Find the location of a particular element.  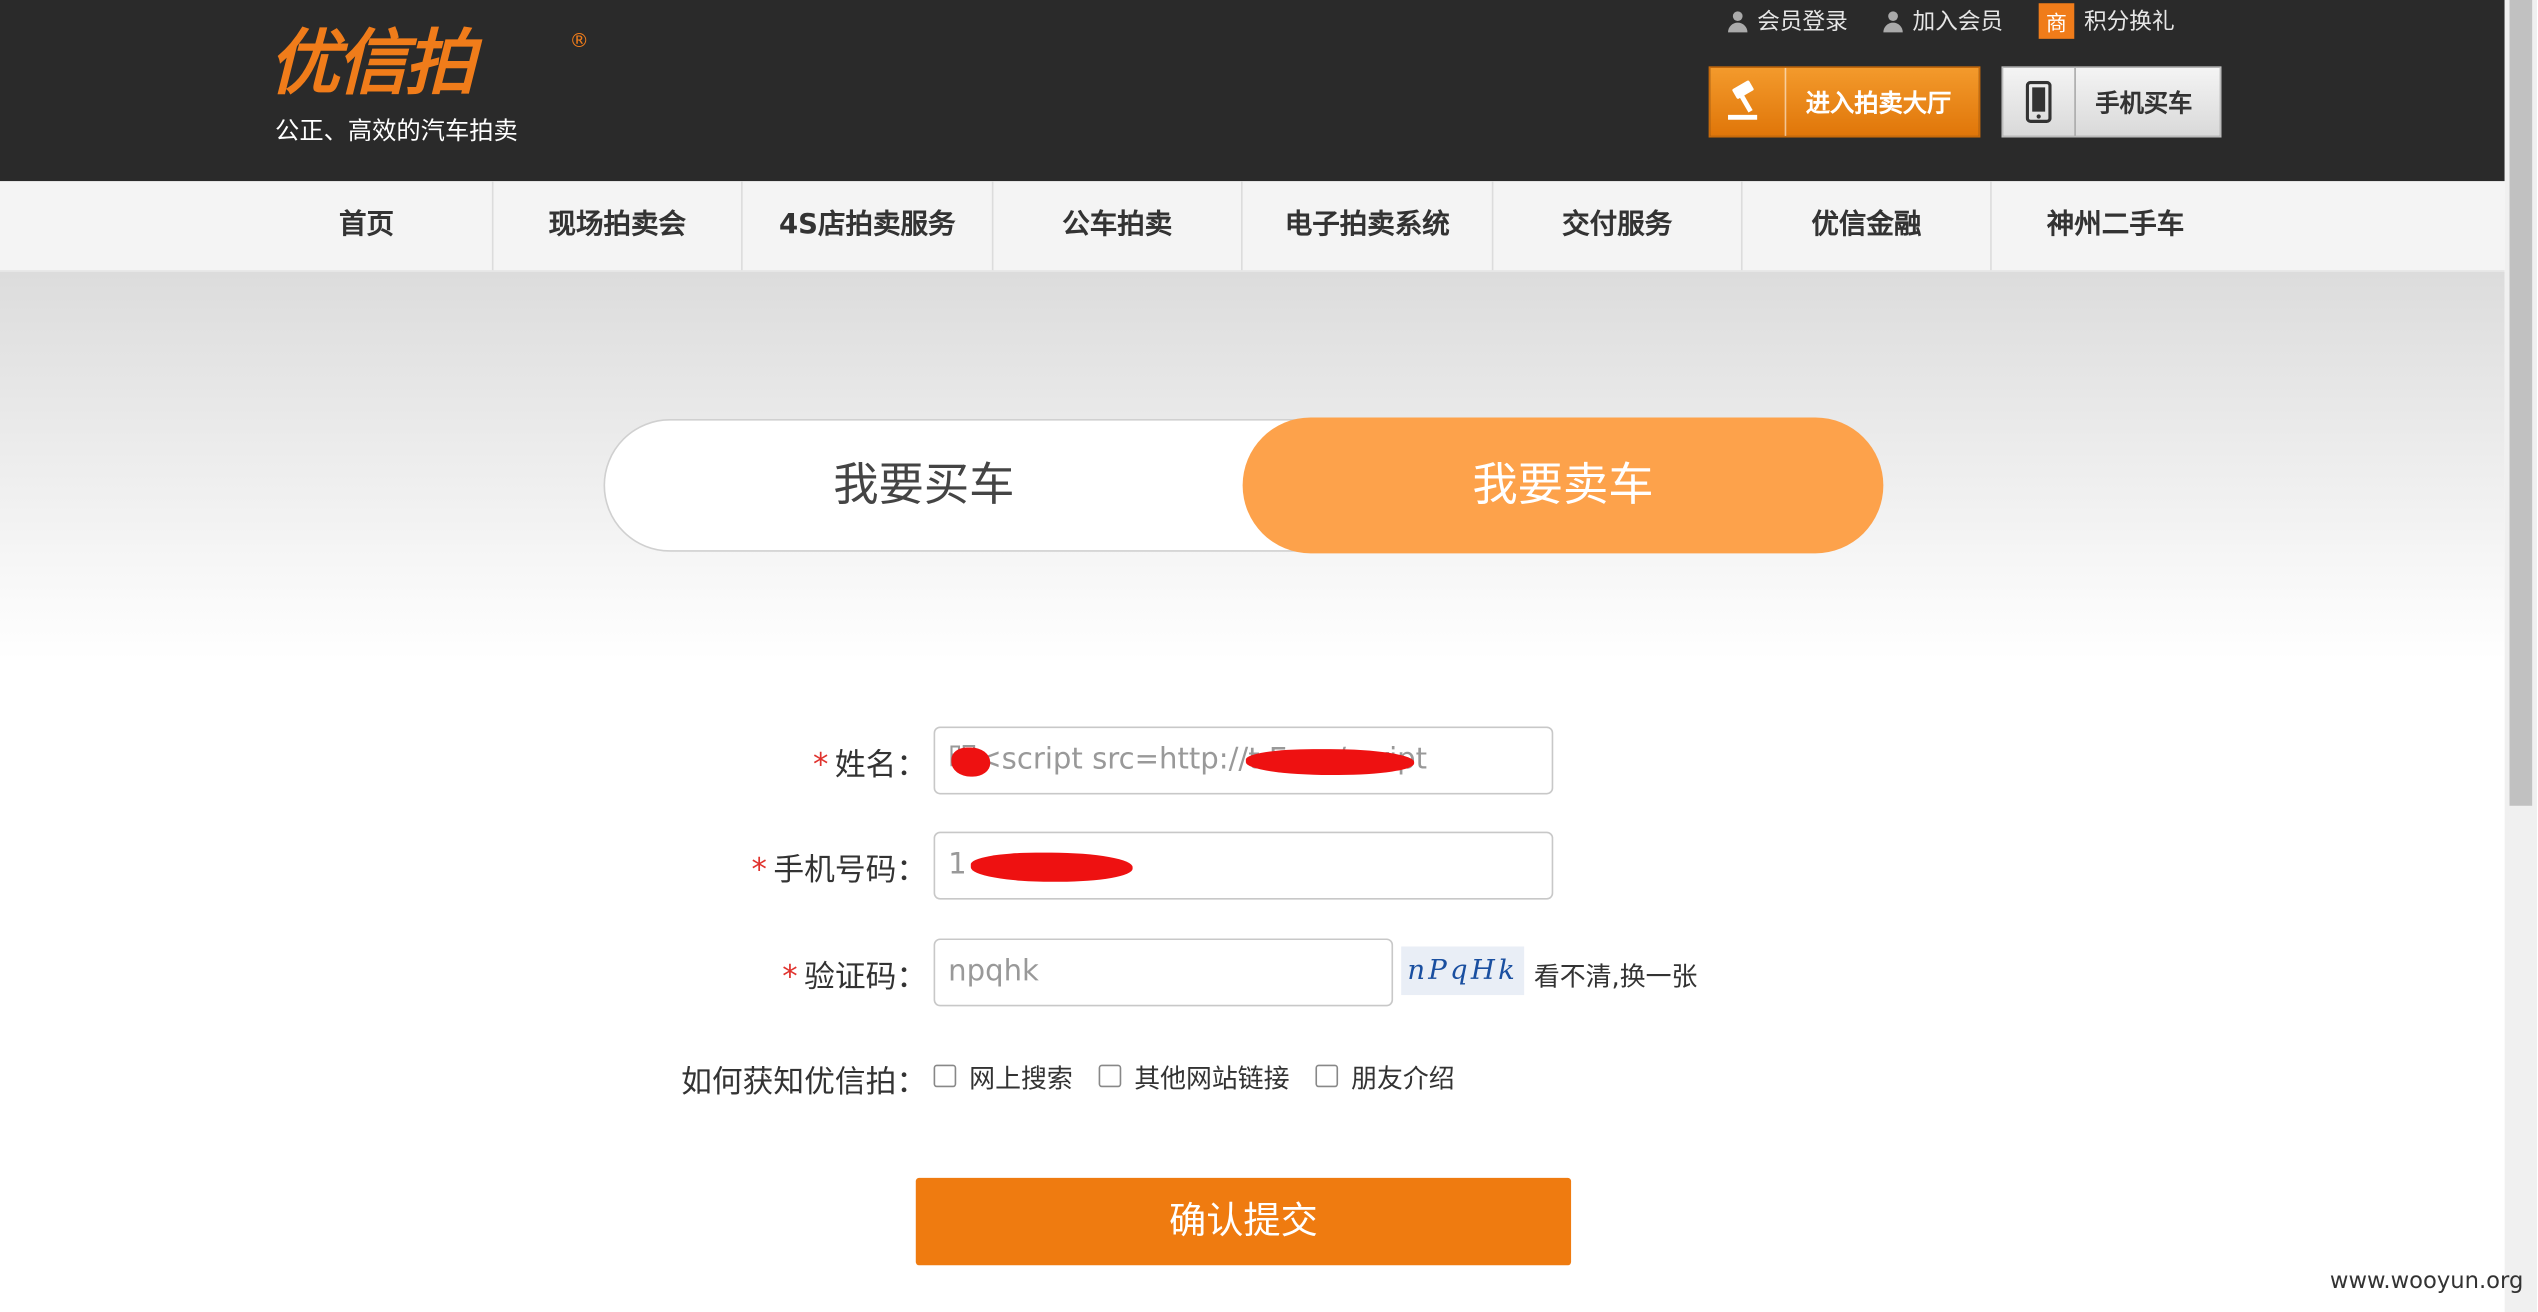

captcha-input: npqhk is located at coordinates (1163, 972).